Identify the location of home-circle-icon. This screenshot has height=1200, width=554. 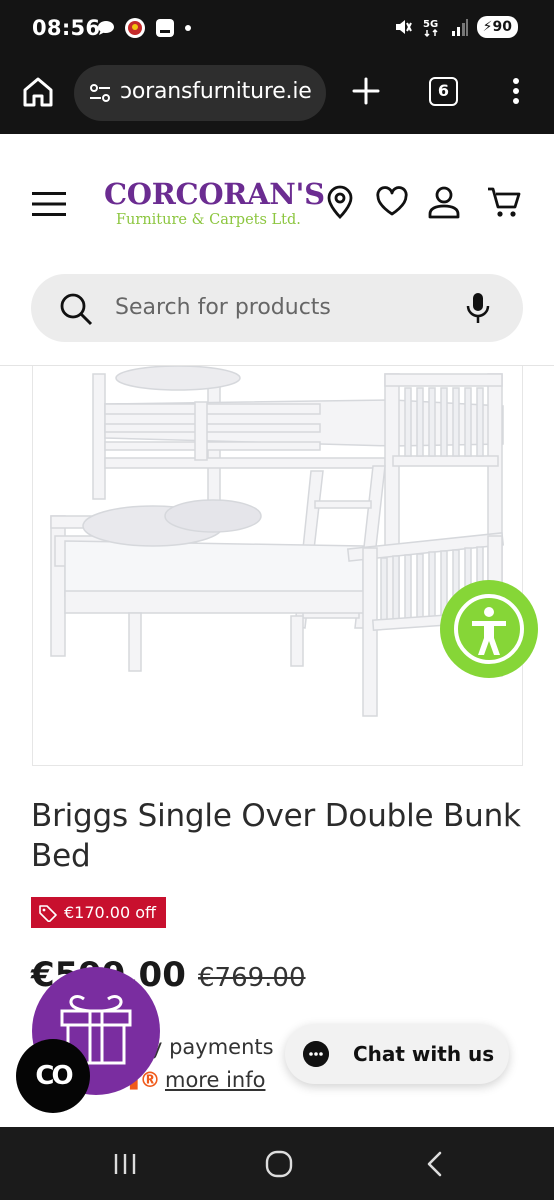
(279, 1164).